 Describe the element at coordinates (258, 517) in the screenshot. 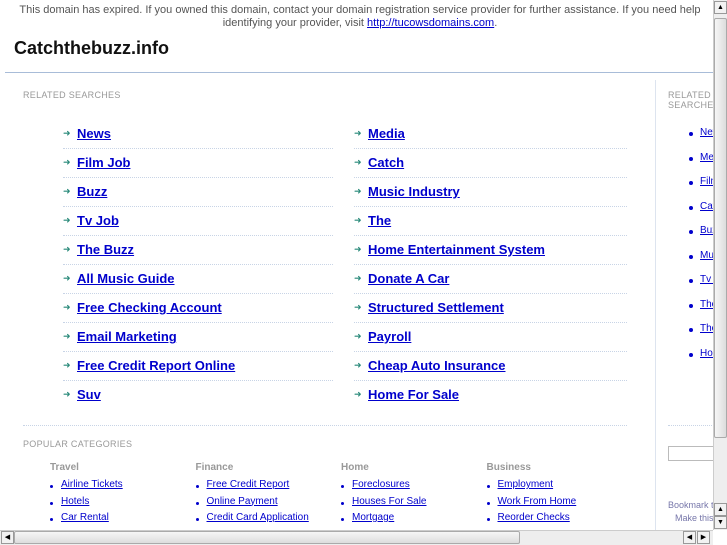

I see `category-link: Credit Card Application` at that location.